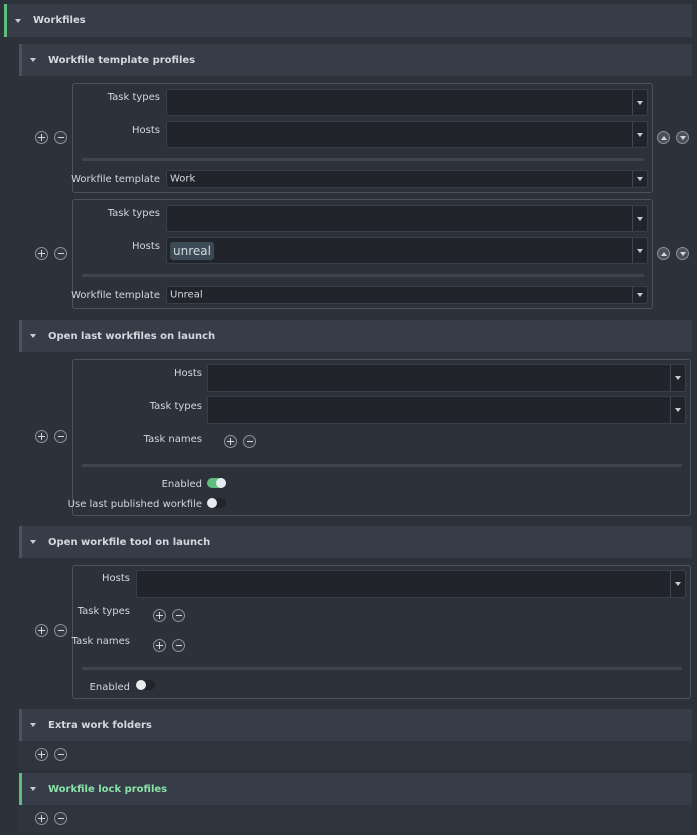  What do you see at coordinates (355, 819) in the screenshot?
I see `workfile-lock-profiles-body` at bounding box center [355, 819].